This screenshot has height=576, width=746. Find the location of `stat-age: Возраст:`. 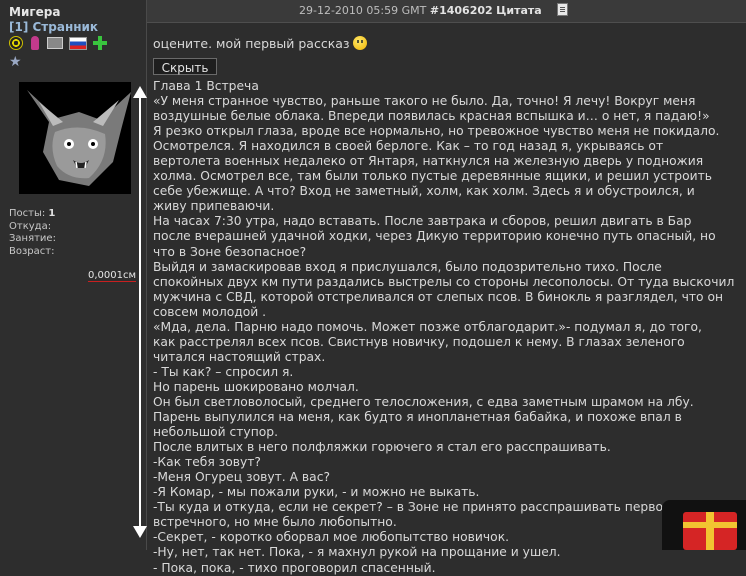

stat-age: Возраст: is located at coordinates (32, 251).